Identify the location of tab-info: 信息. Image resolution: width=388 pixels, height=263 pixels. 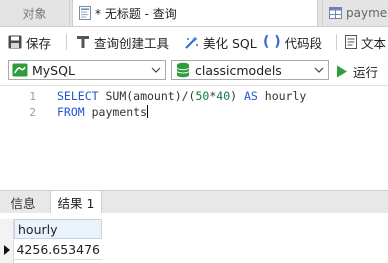
(23, 202).